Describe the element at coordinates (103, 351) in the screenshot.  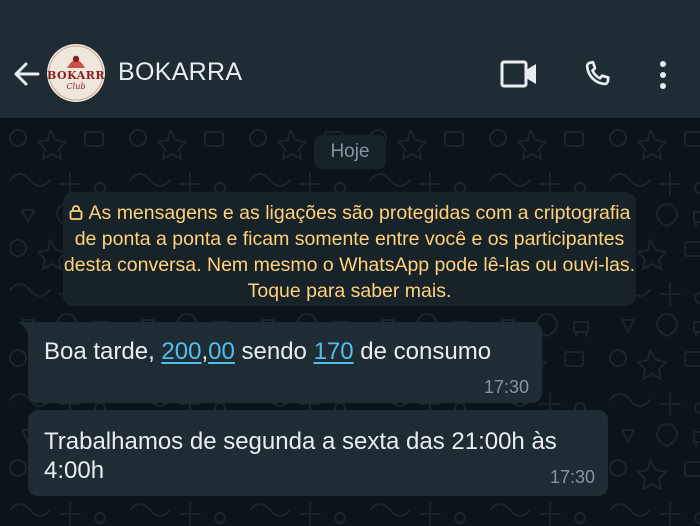
I see `message-text-segment: Boa tarde,` at that location.